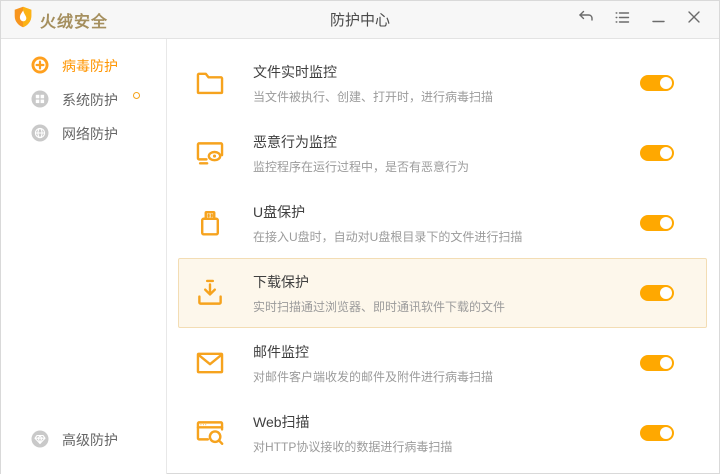  I want to click on sidebar-item-network-protection: 网络防护, so click(83, 134).